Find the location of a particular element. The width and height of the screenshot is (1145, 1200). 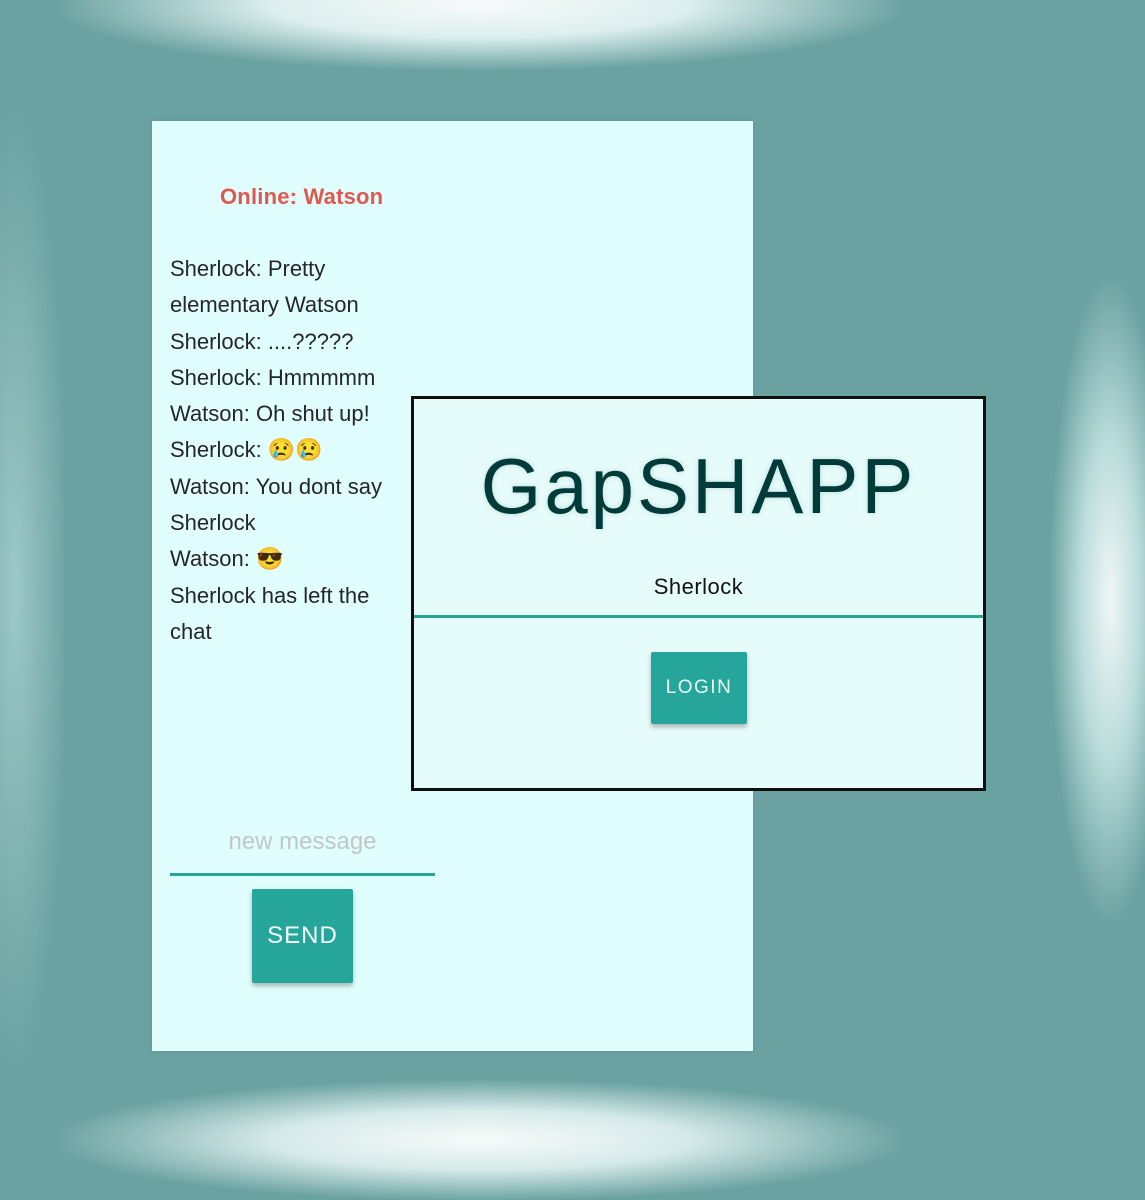

chat-message: Sherlock has left the chat is located at coordinates (270, 613).